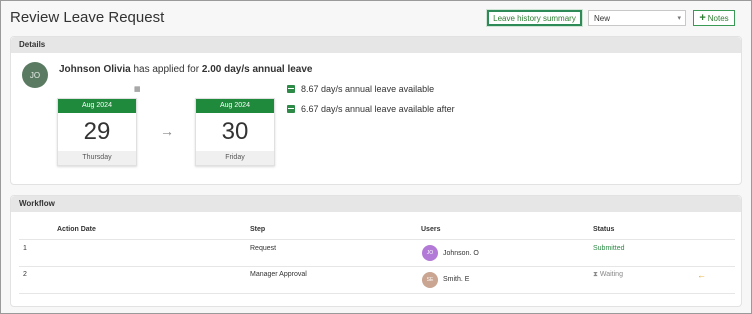 The height and width of the screenshot is (314, 752). I want to click on start-weekday: Thursday, so click(97, 158).